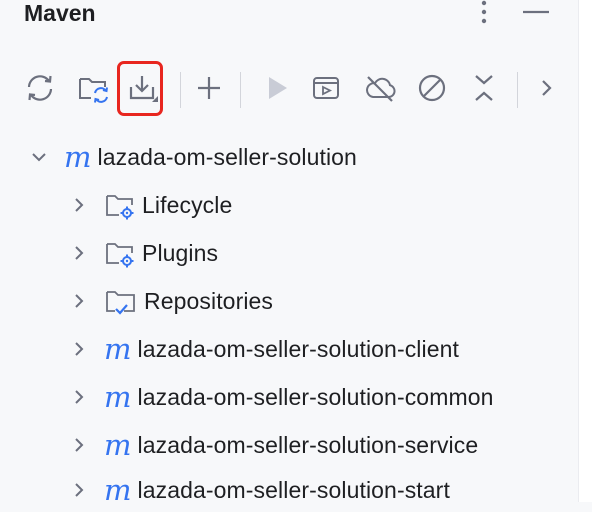 The height and width of the screenshot is (512, 592). What do you see at coordinates (315, 396) in the screenshot?
I see `tree-item-label: lazada-om-seller-solution-common` at bounding box center [315, 396].